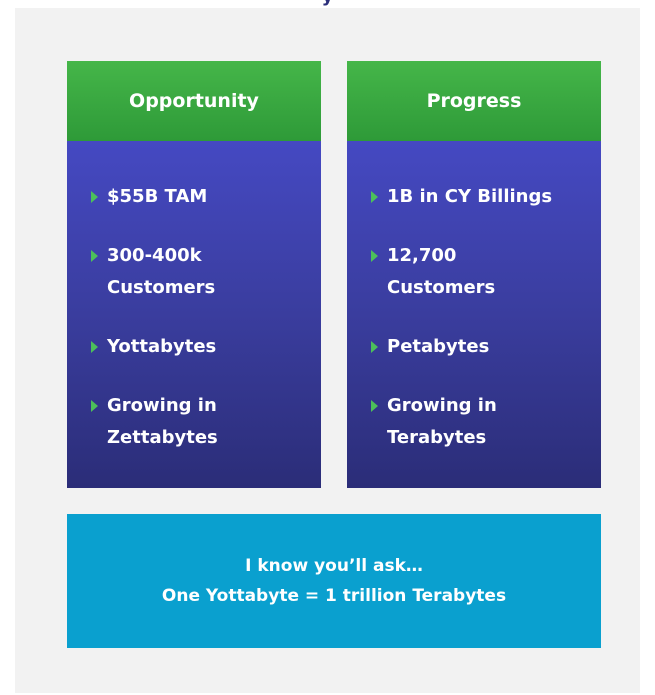  Describe the element at coordinates (470, 196) in the screenshot. I see `list-item-text: 1B in CY Billings` at that location.